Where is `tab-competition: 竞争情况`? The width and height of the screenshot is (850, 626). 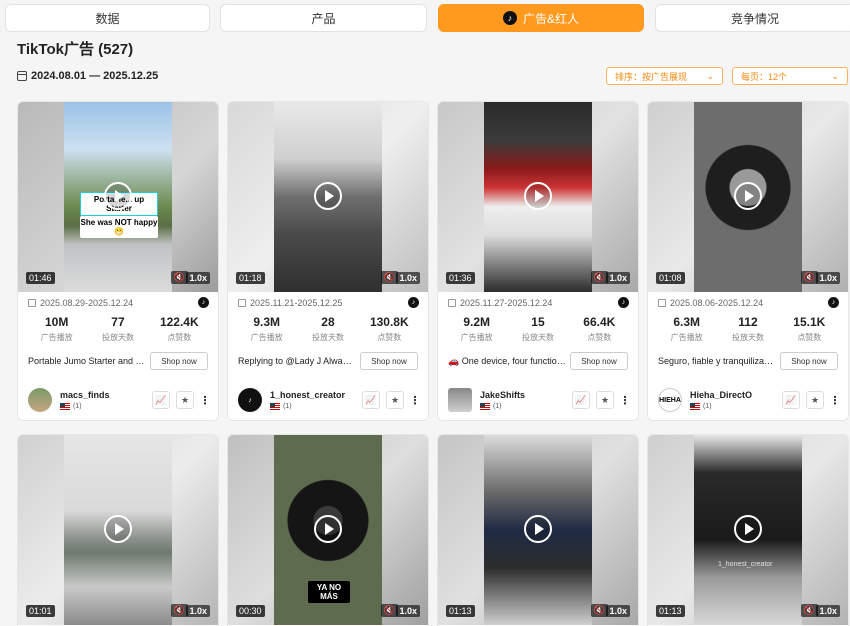 tab-competition: 竞争情况 is located at coordinates (752, 18).